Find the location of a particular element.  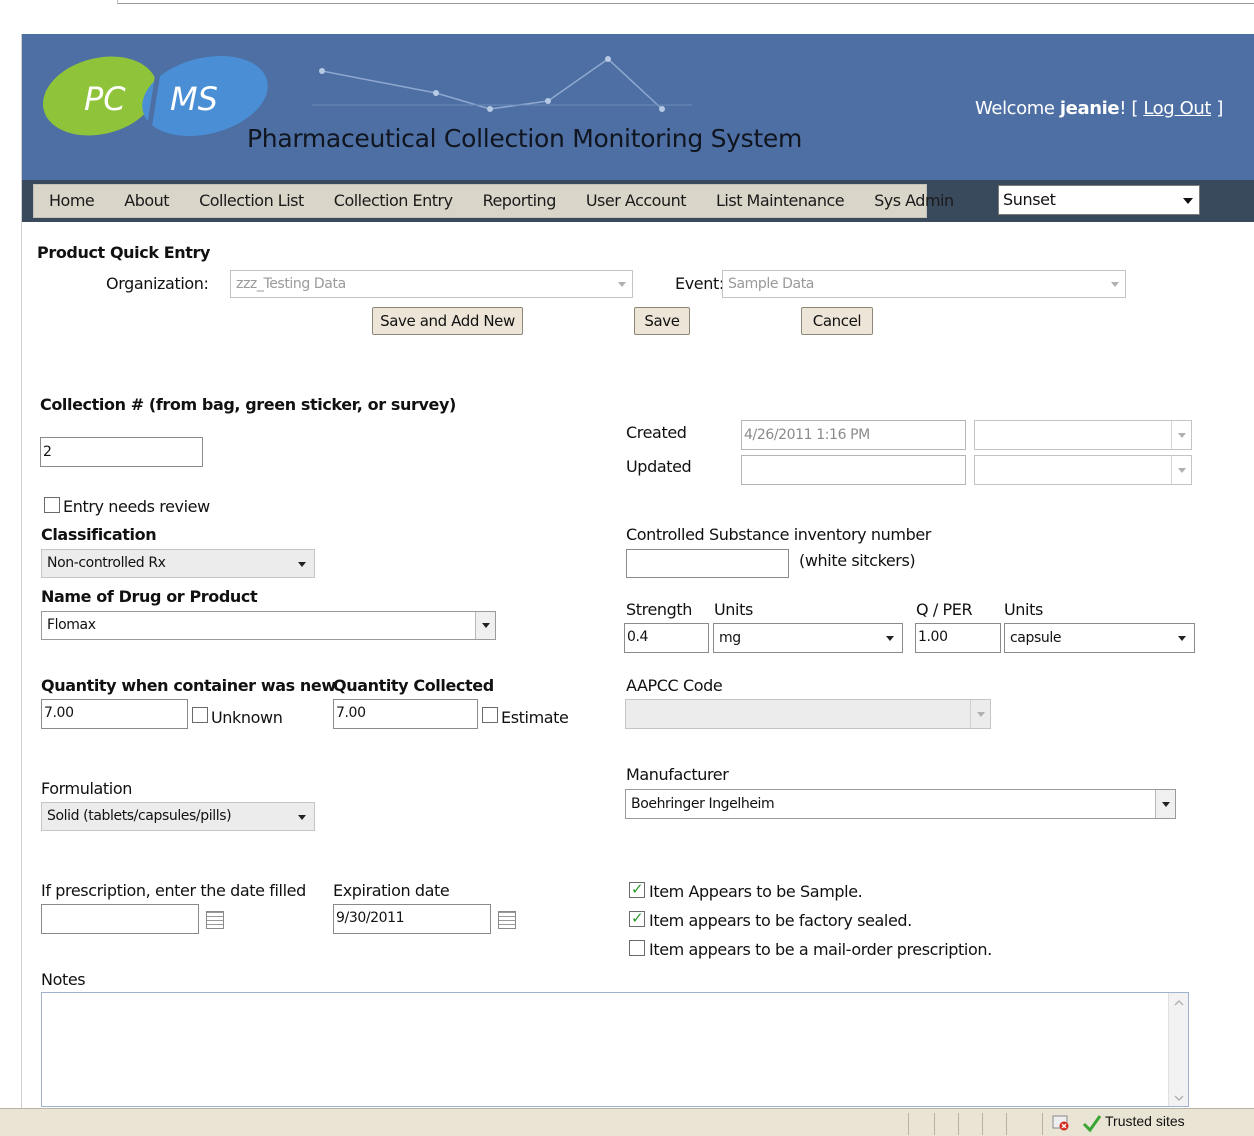

quick-entry-title: Product Quick Entry is located at coordinates (124, 252).